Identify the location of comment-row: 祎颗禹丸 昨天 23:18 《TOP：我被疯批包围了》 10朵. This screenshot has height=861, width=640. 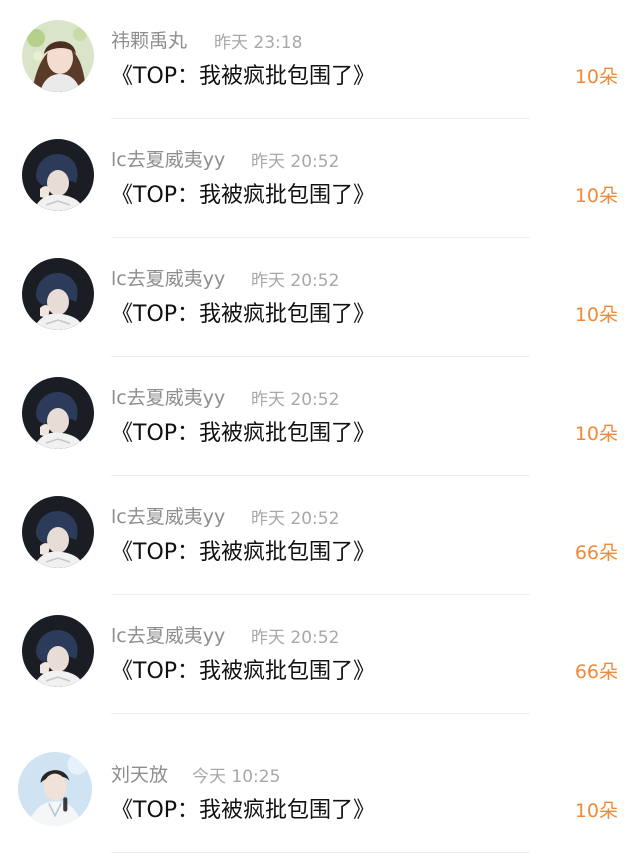
(320, 59).